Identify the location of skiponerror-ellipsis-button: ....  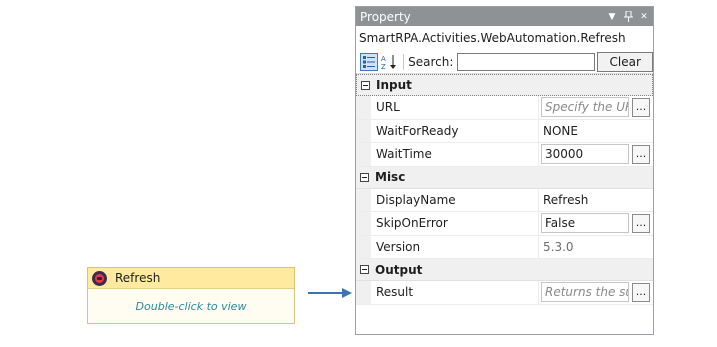
(641, 223).